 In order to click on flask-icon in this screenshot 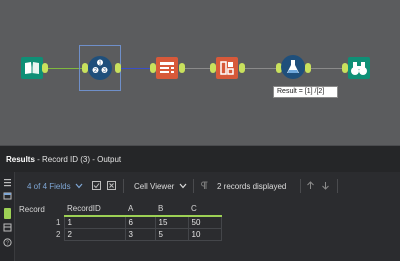, I will do `click(293, 67)`.